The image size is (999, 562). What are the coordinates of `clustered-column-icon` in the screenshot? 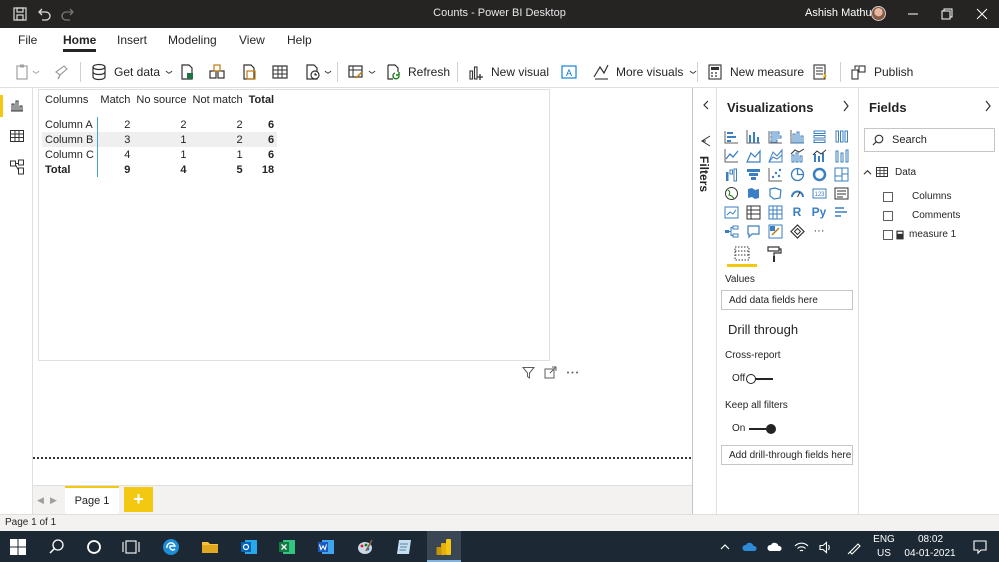 It's located at (797, 136).